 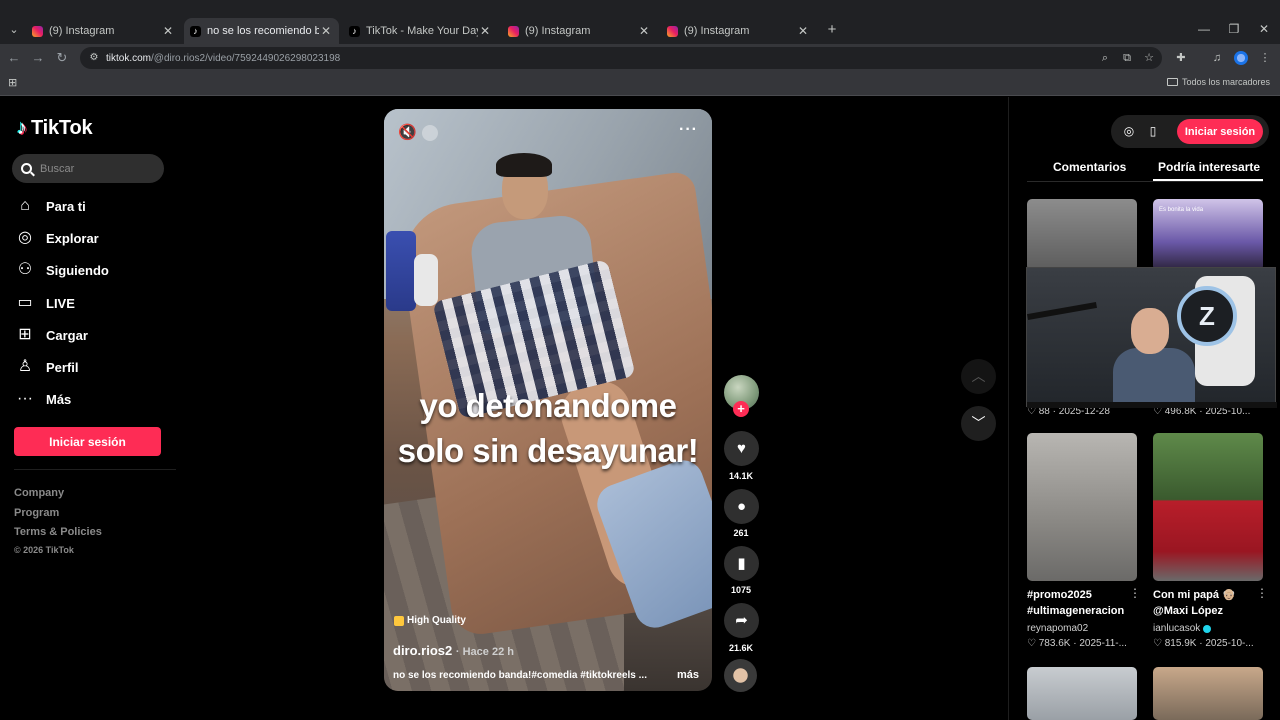 I want to click on instagram-icon, so click(x=513, y=31).